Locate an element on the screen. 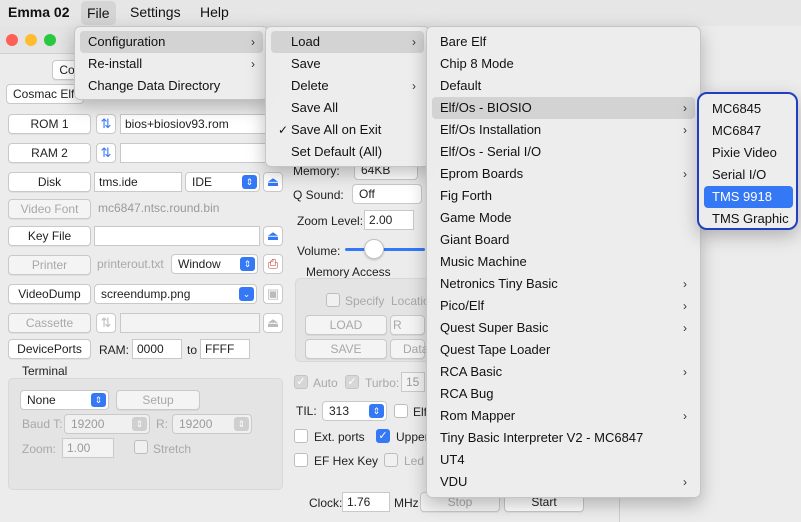 This screenshot has height=522, width=801. menu-item-rca-basic: RCA Basic › is located at coordinates (563, 372).